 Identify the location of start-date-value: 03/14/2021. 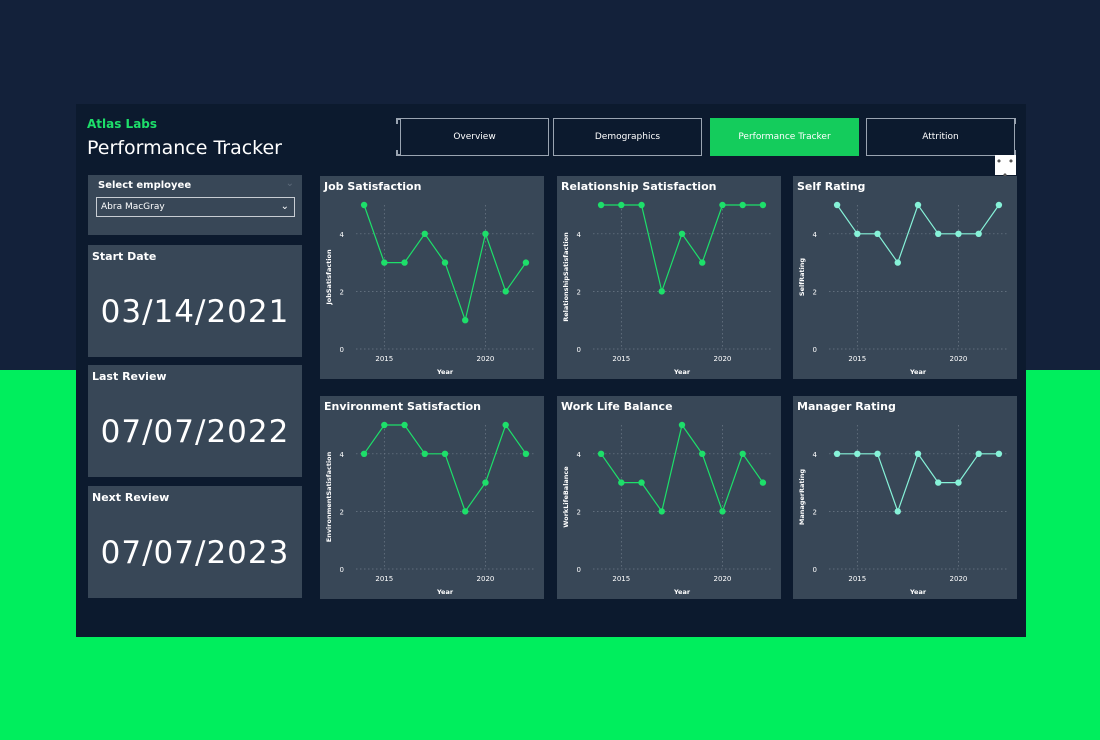
(195, 312).